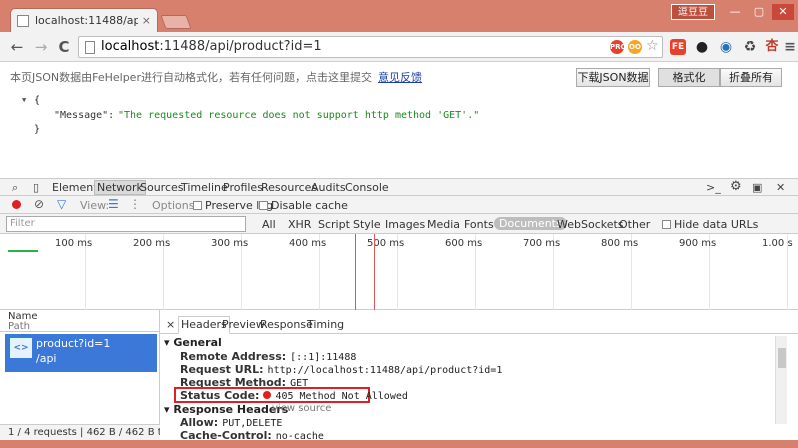 Image resolution: width=798 pixels, height=448 pixels. I want to click on tick-label: 200 ms, so click(152, 243).